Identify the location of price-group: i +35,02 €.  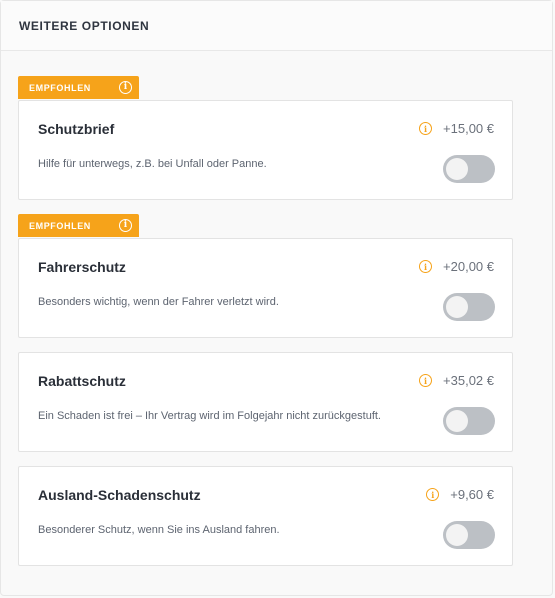
(456, 380).